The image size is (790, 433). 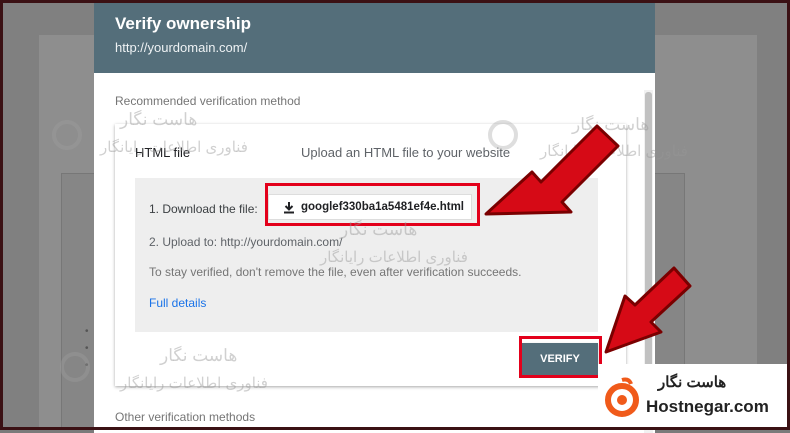 What do you see at coordinates (707, 406) in the screenshot?
I see `brand-domain: Hostnegar.com` at bounding box center [707, 406].